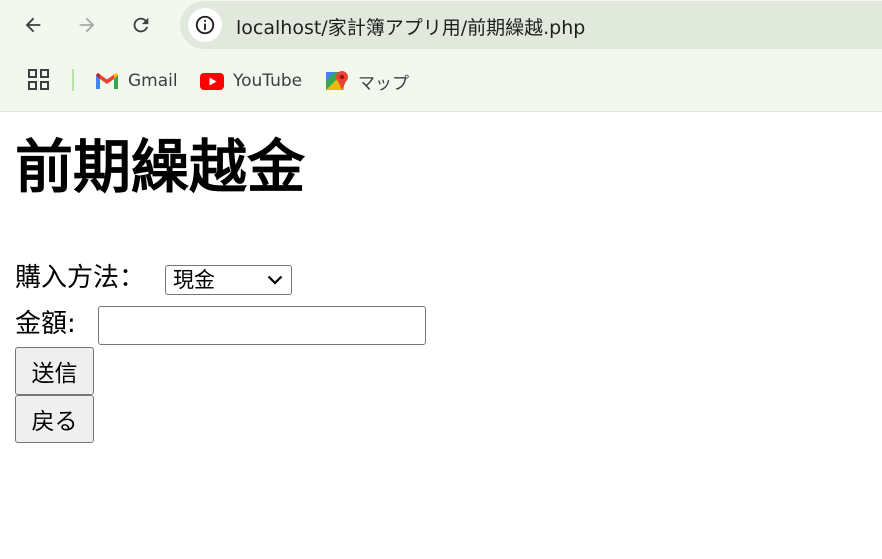 The image size is (882, 559). I want to click on arrow-left-icon, so click(33, 25).